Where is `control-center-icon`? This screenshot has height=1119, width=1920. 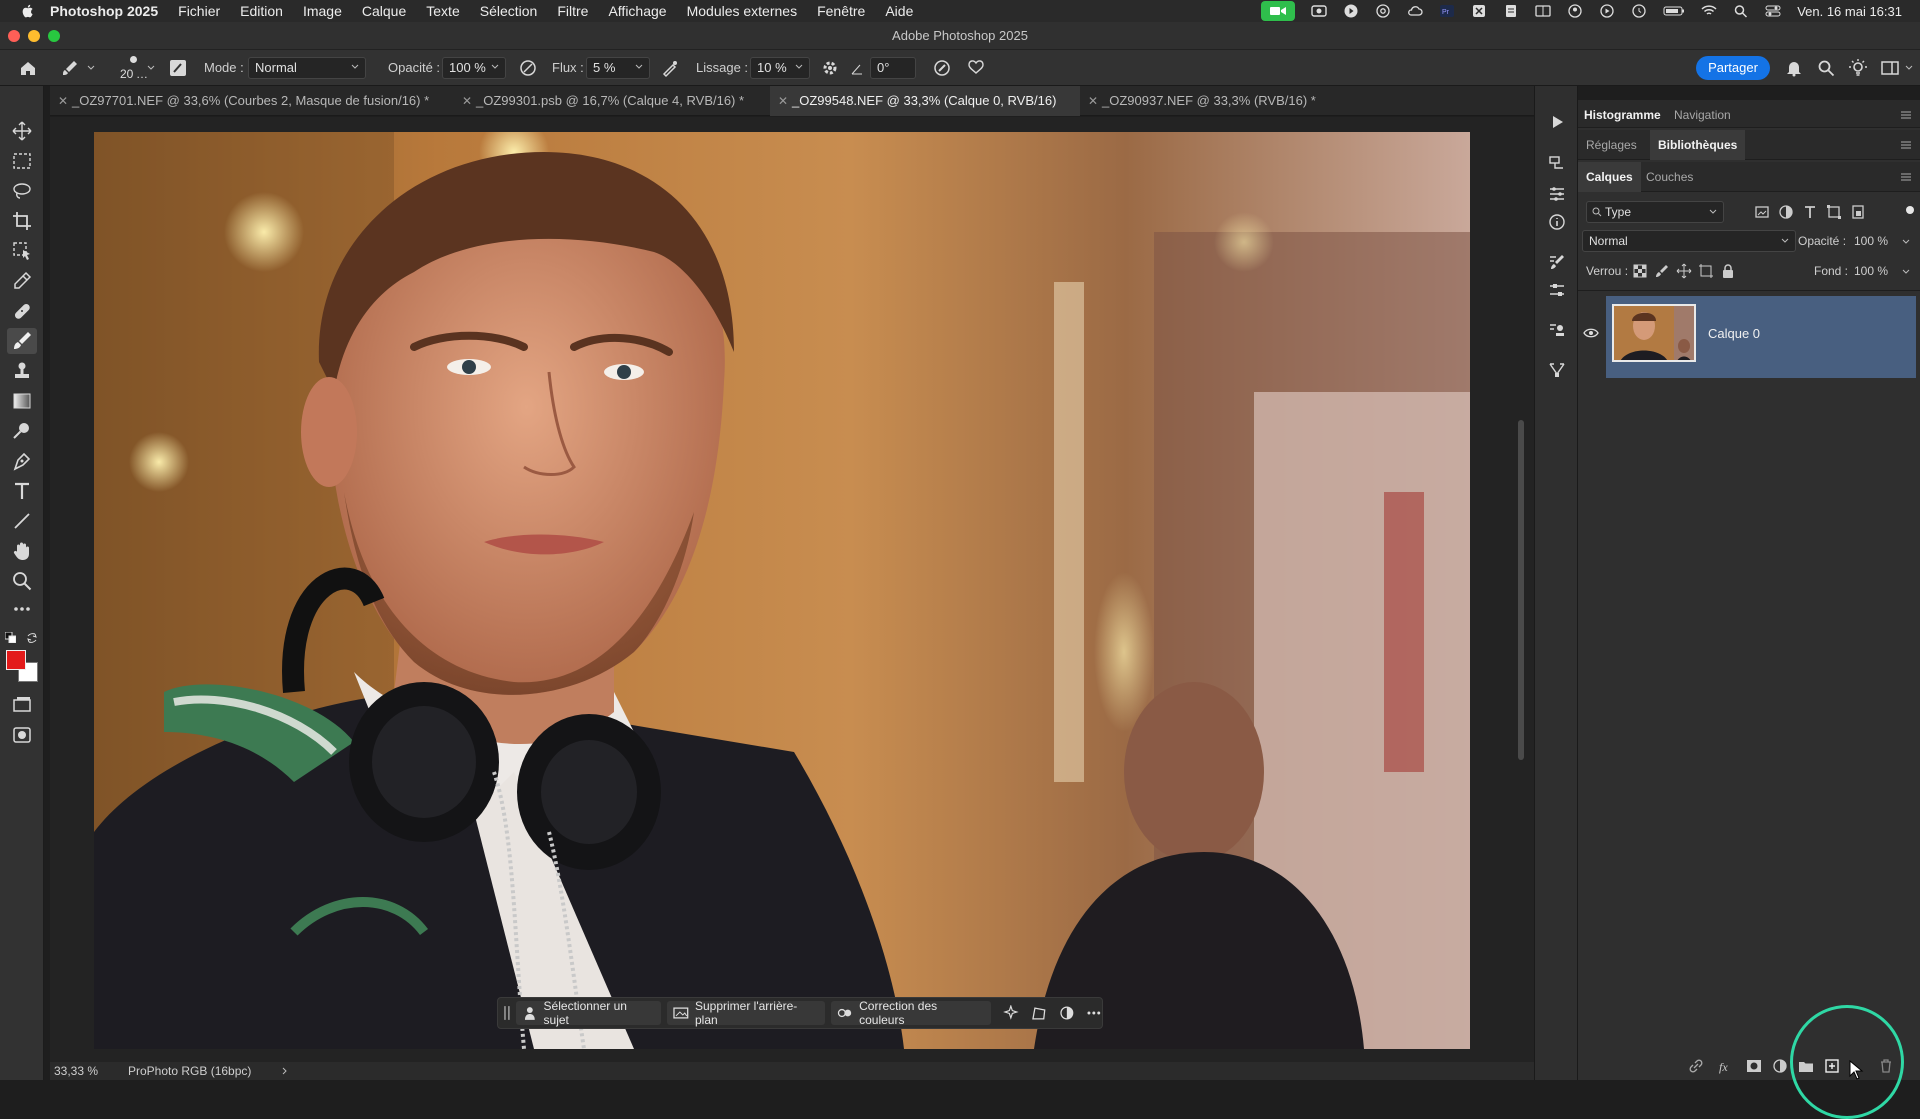 control-center-icon is located at coordinates (1773, 11).